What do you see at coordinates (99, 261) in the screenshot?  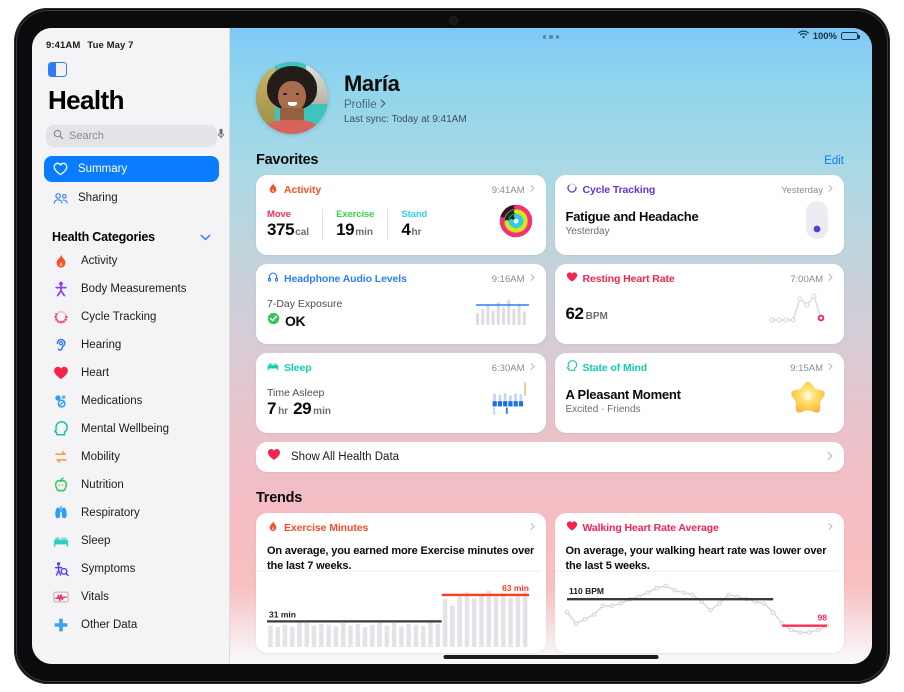 I see `sidebar-item-label: Activity` at bounding box center [99, 261].